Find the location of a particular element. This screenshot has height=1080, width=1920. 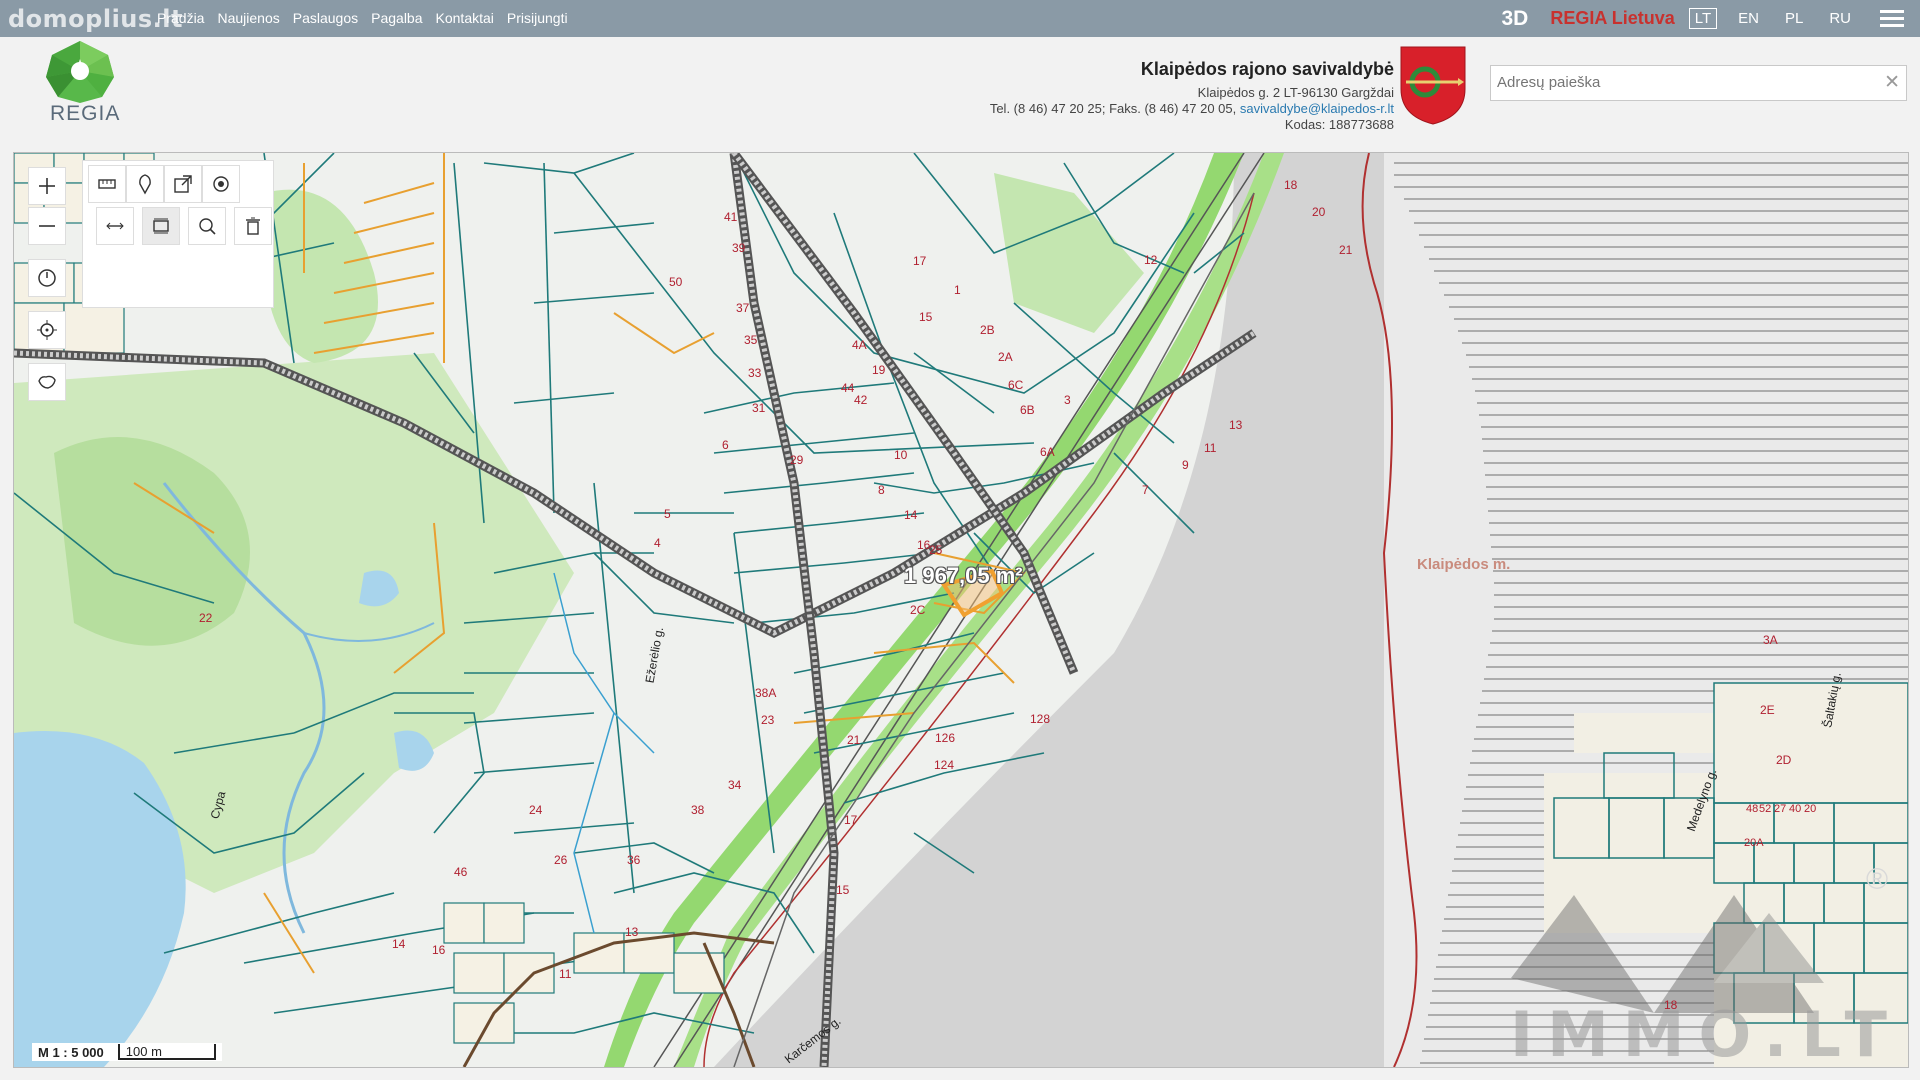

plot-number: 16 is located at coordinates (439, 950).